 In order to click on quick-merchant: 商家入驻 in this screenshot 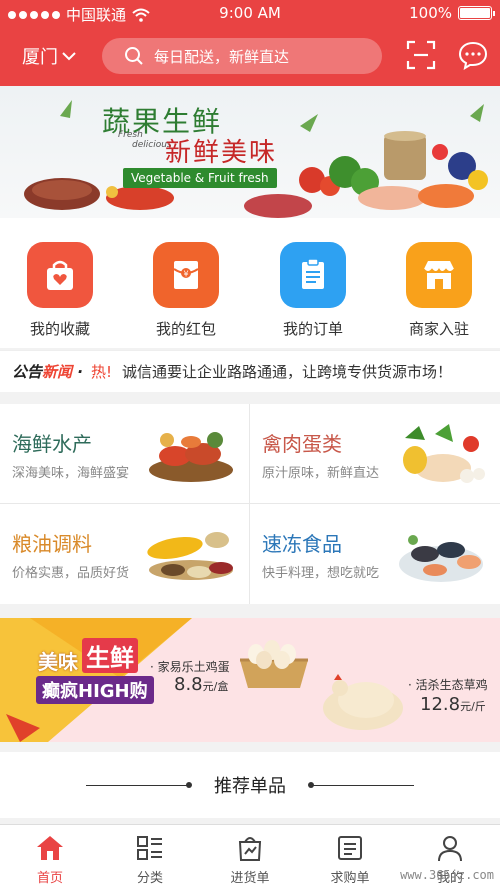, I will do `click(439, 290)`.